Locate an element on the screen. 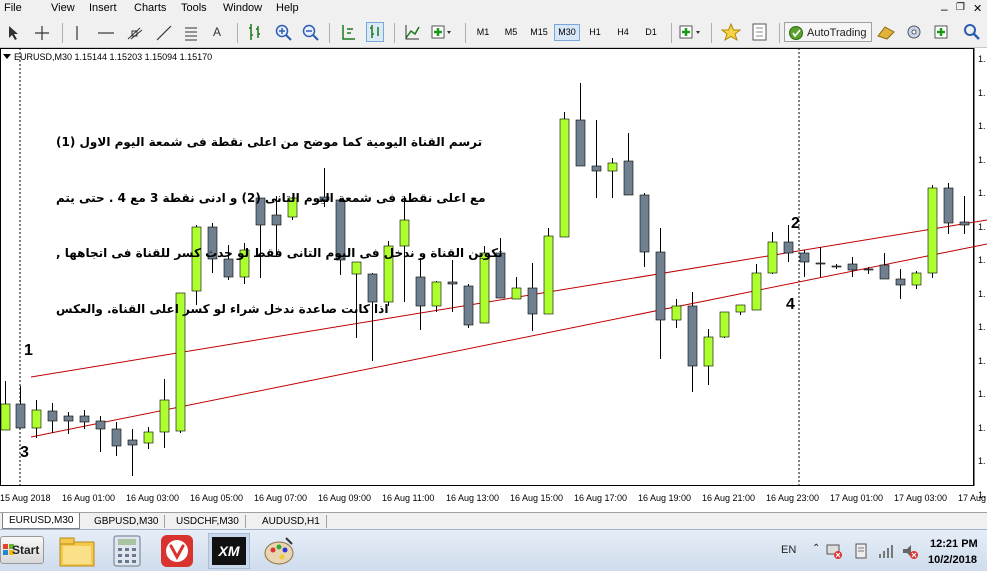  text-tool-icon: A is located at coordinates (217, 32).